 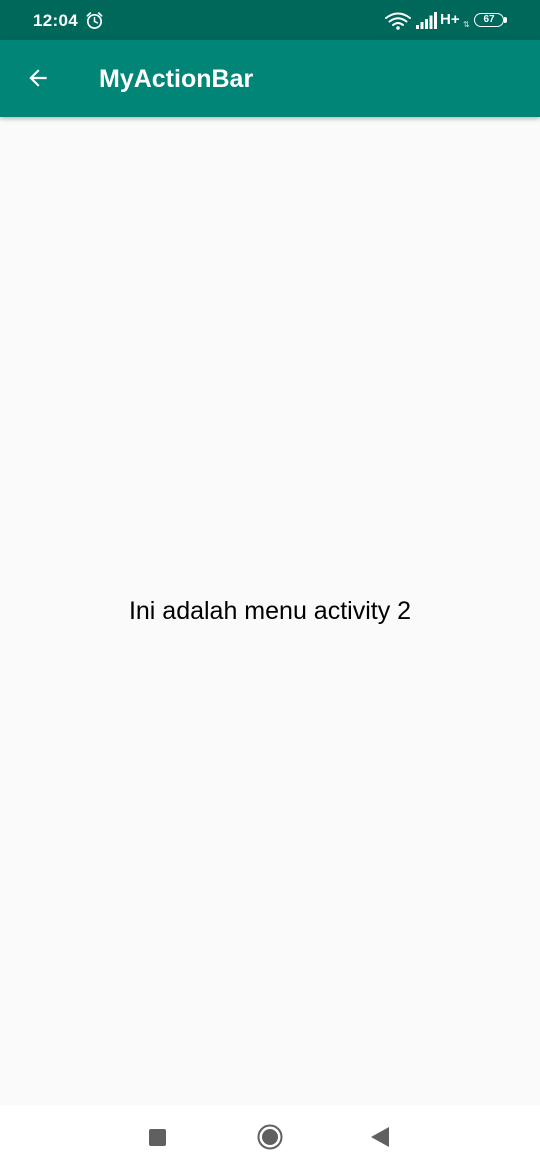 I want to click on alarm-icon, so click(x=94, y=20).